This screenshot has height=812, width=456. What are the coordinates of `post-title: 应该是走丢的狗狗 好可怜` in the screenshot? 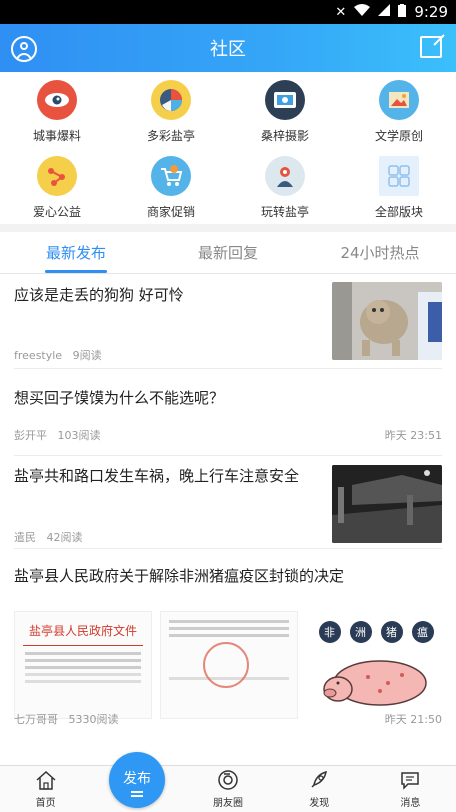 It's located at (99, 295).